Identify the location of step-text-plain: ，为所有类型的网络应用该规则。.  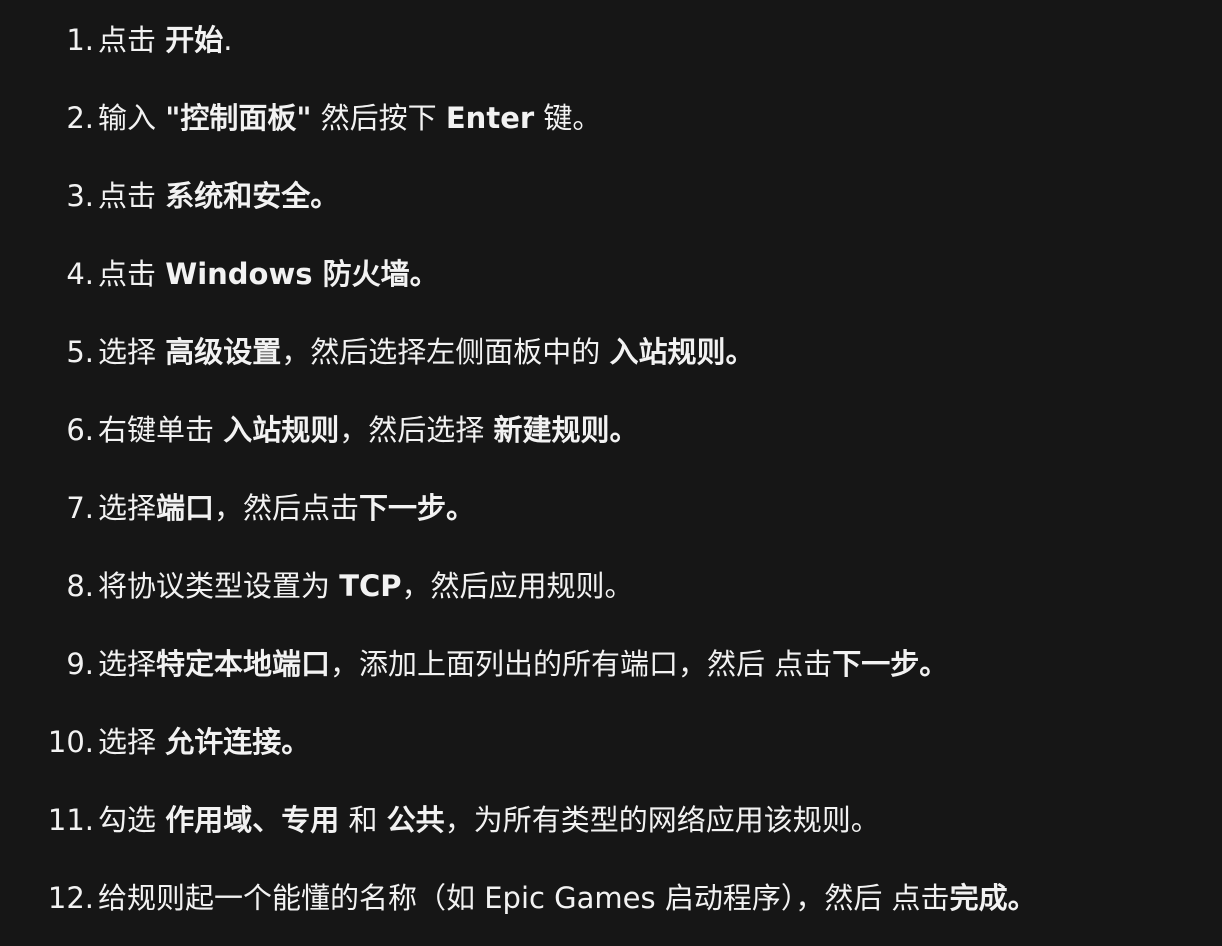
(662, 820).